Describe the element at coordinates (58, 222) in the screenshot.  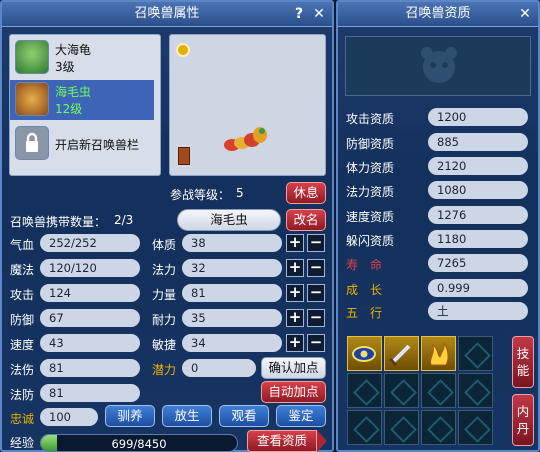
I see `carry-label: 召唤兽携带数量：` at that location.